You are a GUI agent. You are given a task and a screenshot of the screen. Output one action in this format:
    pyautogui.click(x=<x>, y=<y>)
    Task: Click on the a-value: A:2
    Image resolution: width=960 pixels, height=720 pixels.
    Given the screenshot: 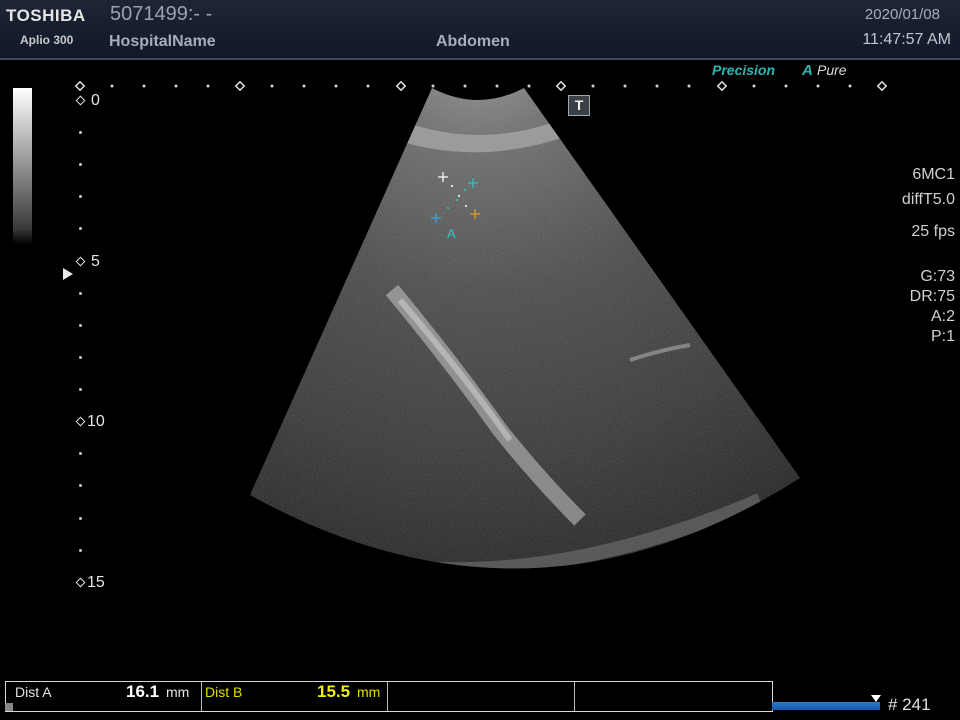 What is the action you would take?
    pyautogui.click(x=942, y=316)
    